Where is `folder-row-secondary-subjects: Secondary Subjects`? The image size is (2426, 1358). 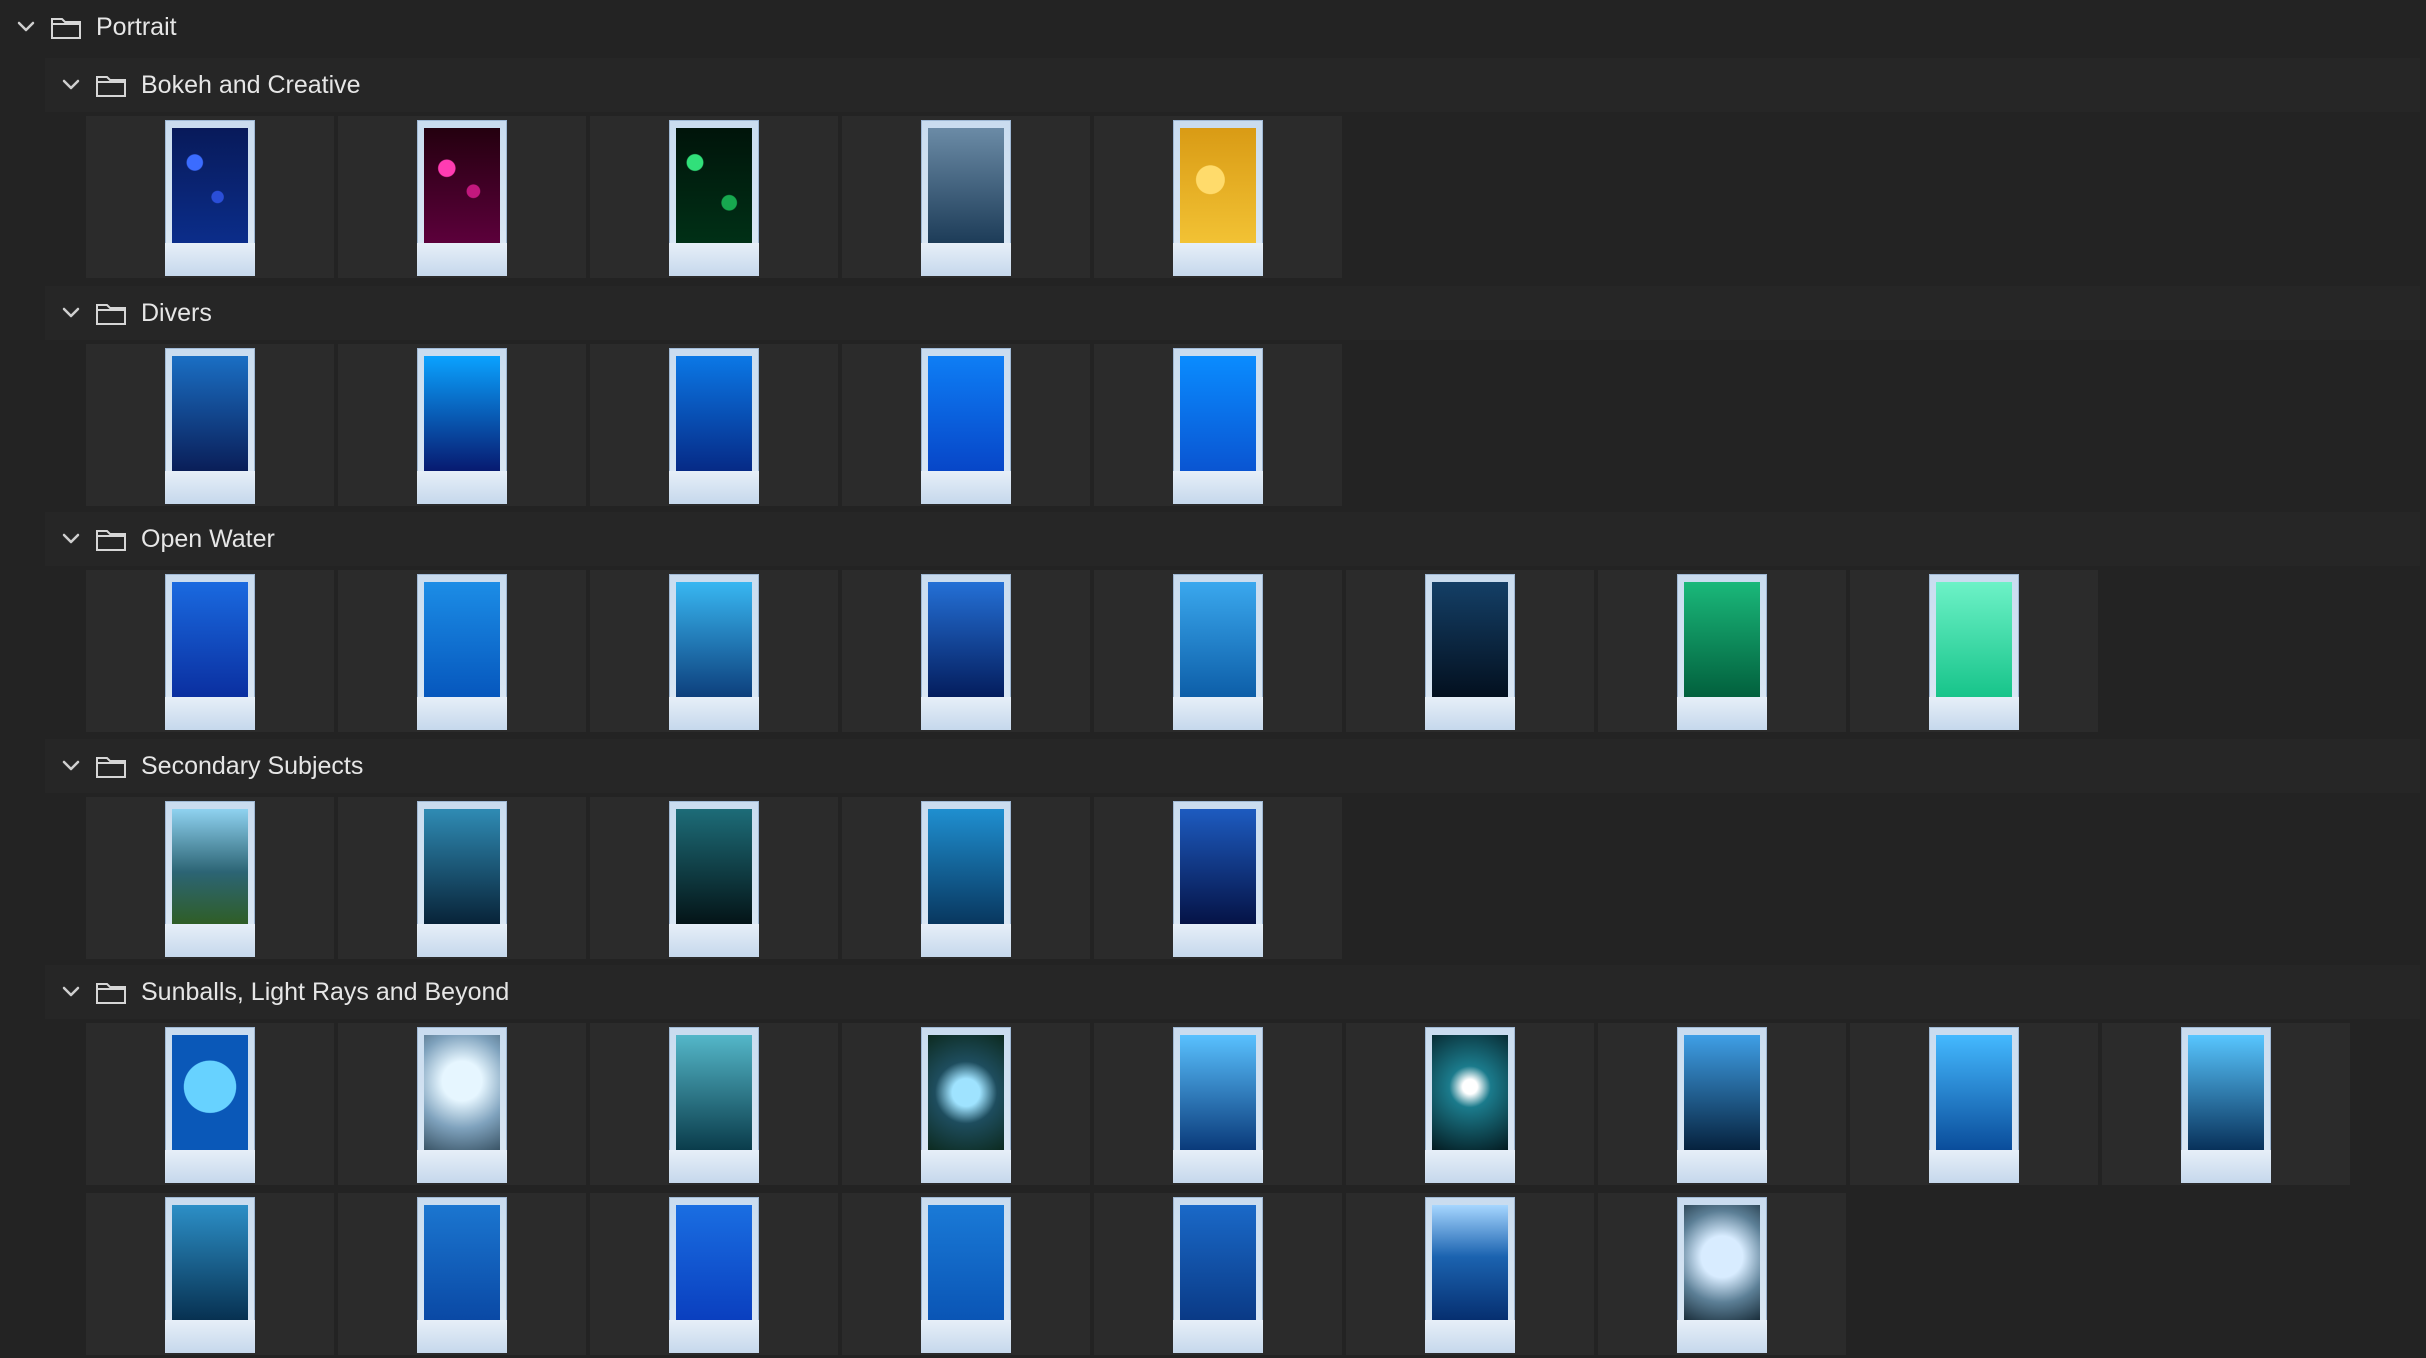
folder-row-secondary-subjects: Secondary Subjects is located at coordinates (1232, 766).